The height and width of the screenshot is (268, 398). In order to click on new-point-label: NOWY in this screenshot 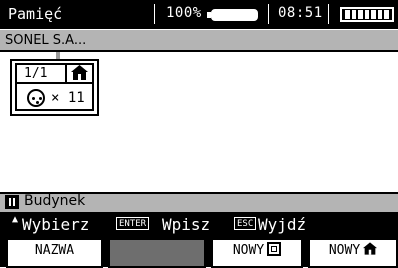, I will do `click(248, 250)`.